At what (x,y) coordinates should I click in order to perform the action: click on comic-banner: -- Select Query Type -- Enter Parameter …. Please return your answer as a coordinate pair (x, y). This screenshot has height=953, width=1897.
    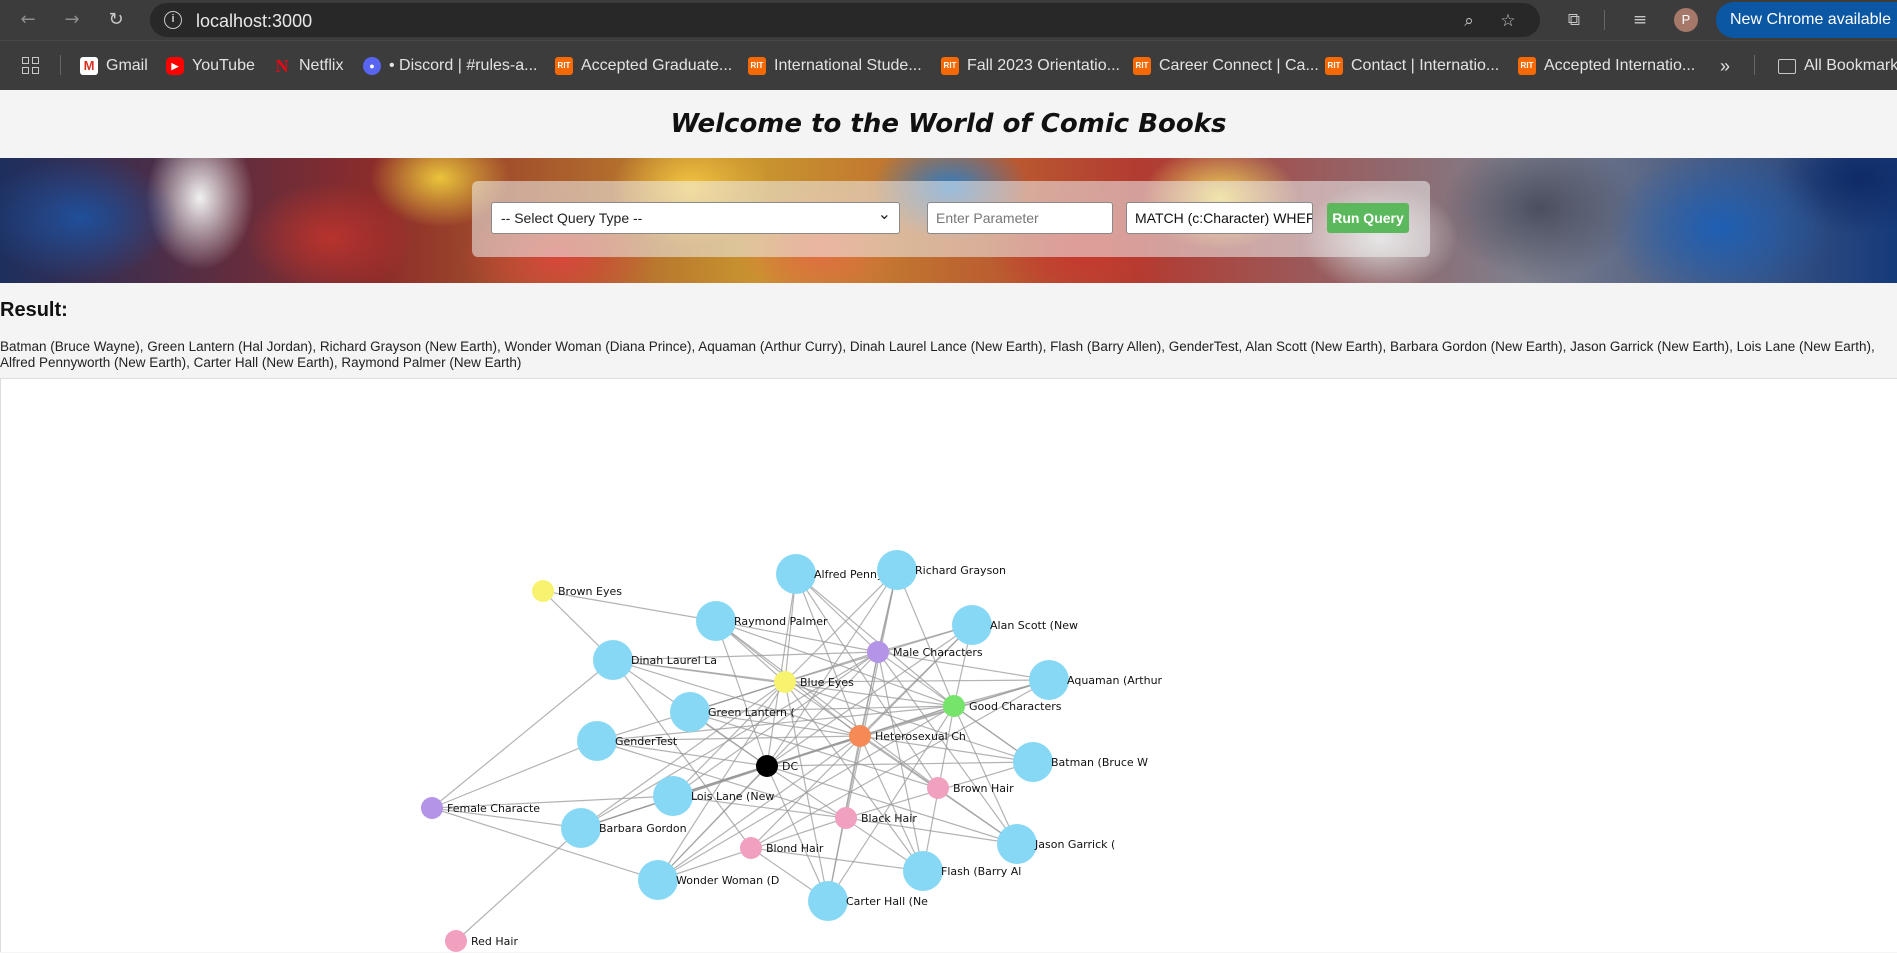
    Looking at the image, I should click on (948, 220).